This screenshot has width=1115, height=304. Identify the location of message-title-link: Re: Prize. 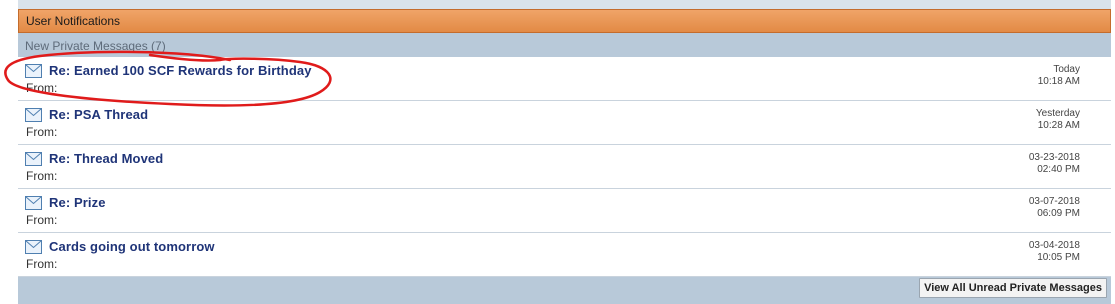
(77, 202).